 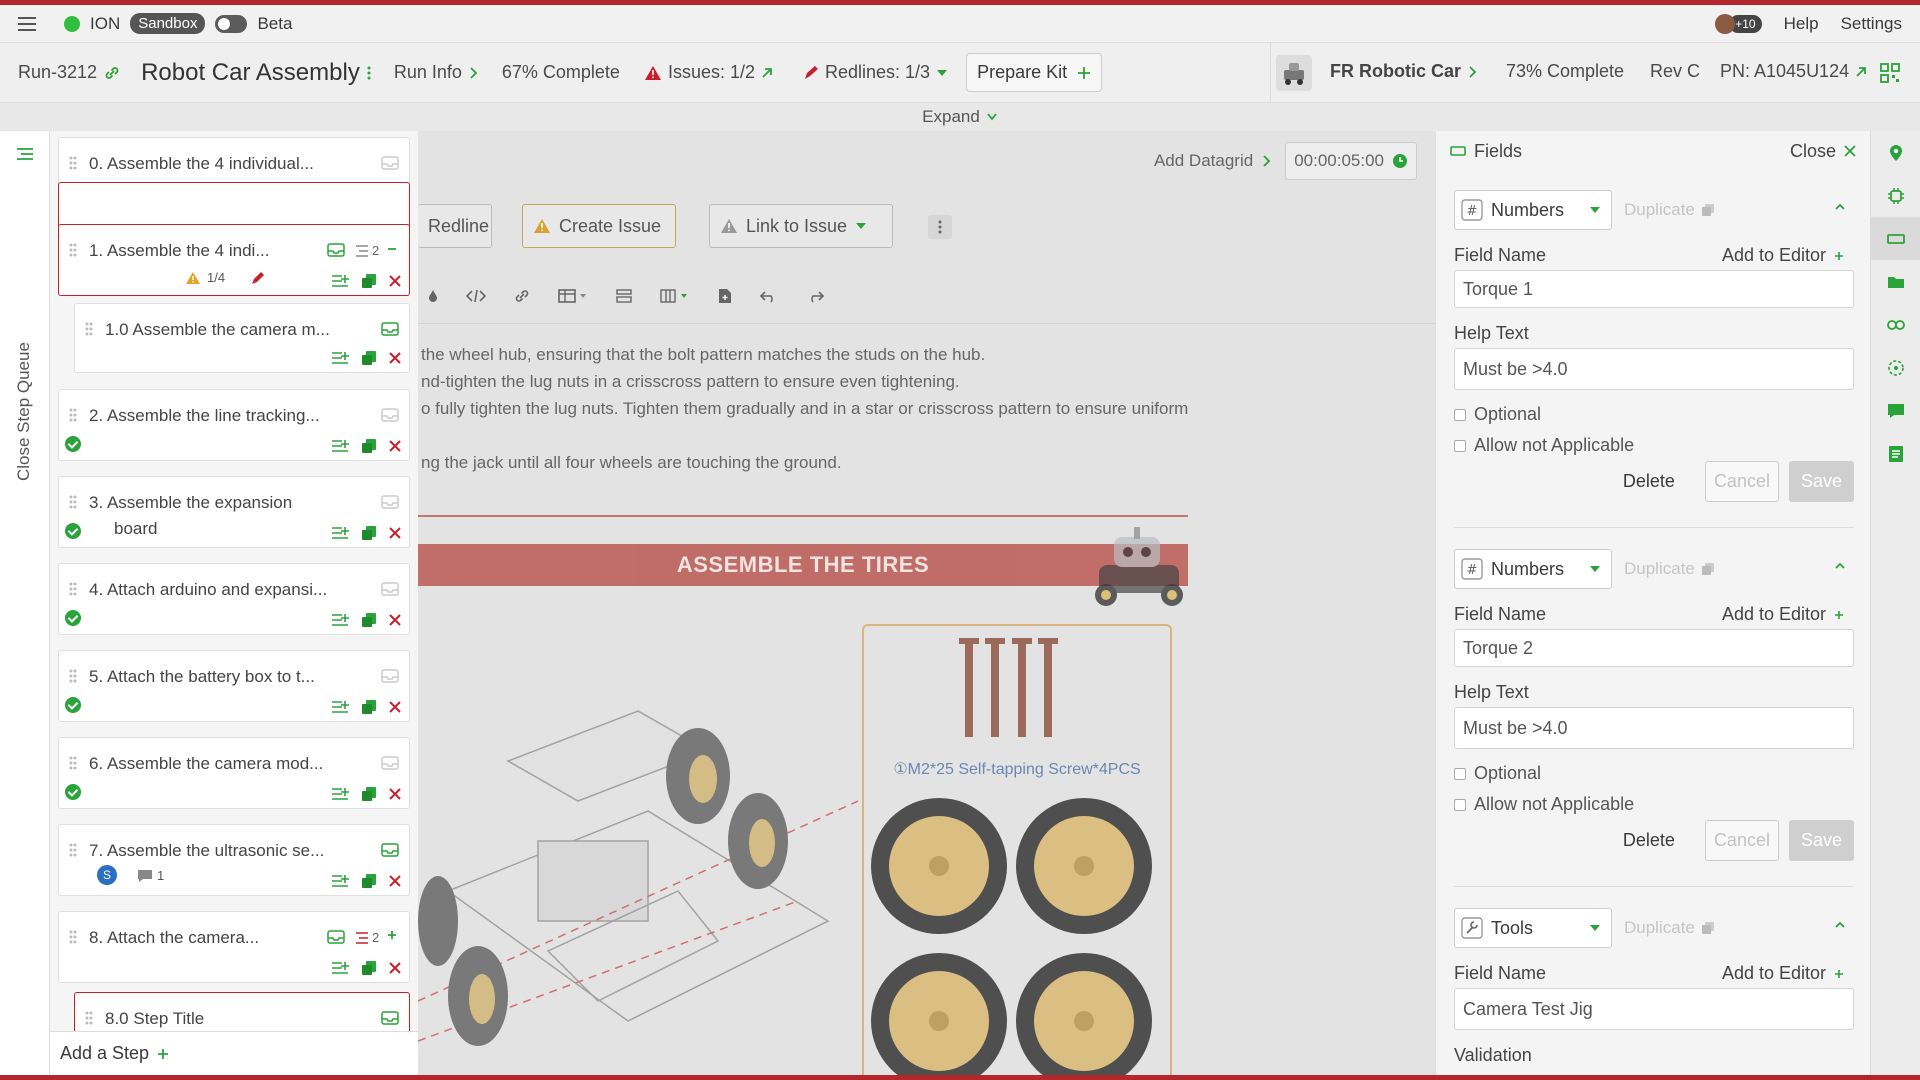 I want to click on target-icon, so click(x=1895, y=367).